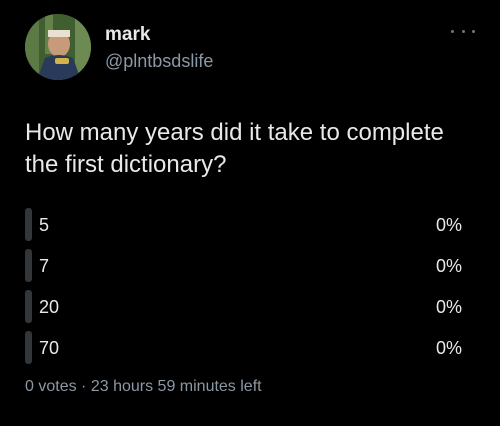 The width and height of the screenshot is (500, 426). What do you see at coordinates (245, 347) in the screenshot?
I see `poll-option: 70 0%` at bounding box center [245, 347].